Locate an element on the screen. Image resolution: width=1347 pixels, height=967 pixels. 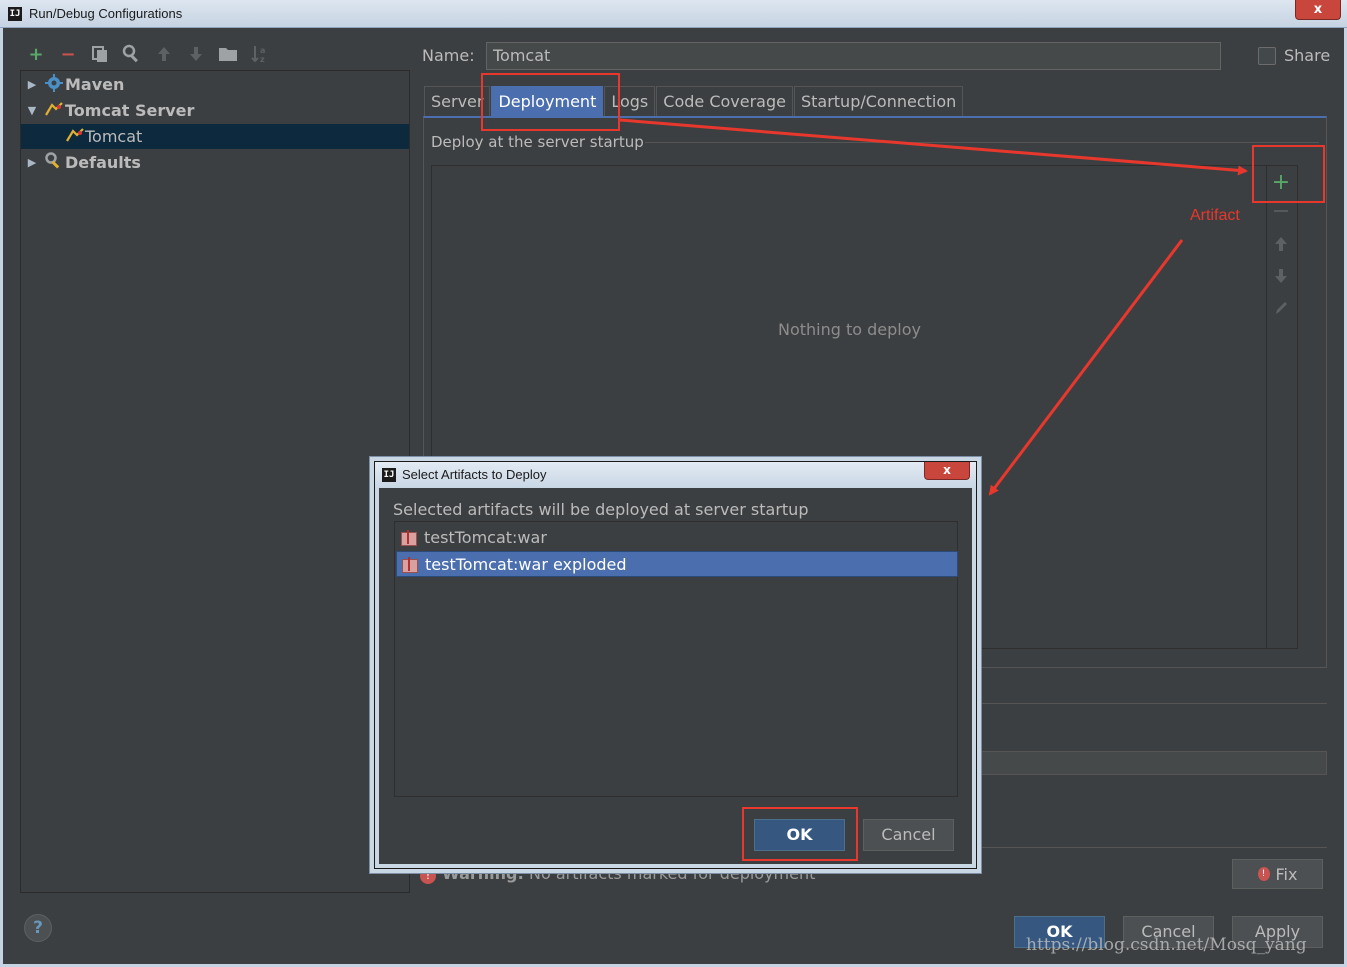
tab-server: Server is located at coordinates (457, 101).